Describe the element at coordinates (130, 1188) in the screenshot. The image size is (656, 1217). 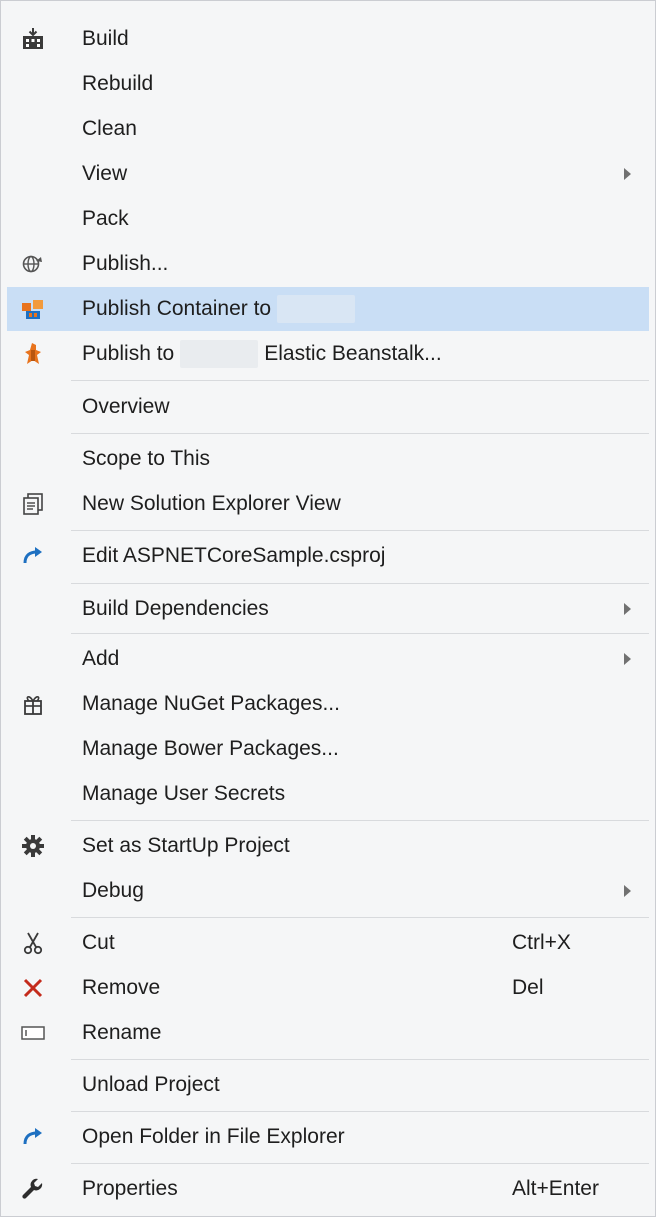
I see `menu-item-label: Properties` at that location.